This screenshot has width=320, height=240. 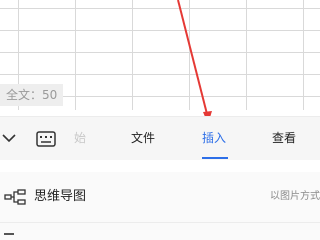 I want to click on menu-item-next, so click(x=160, y=231).